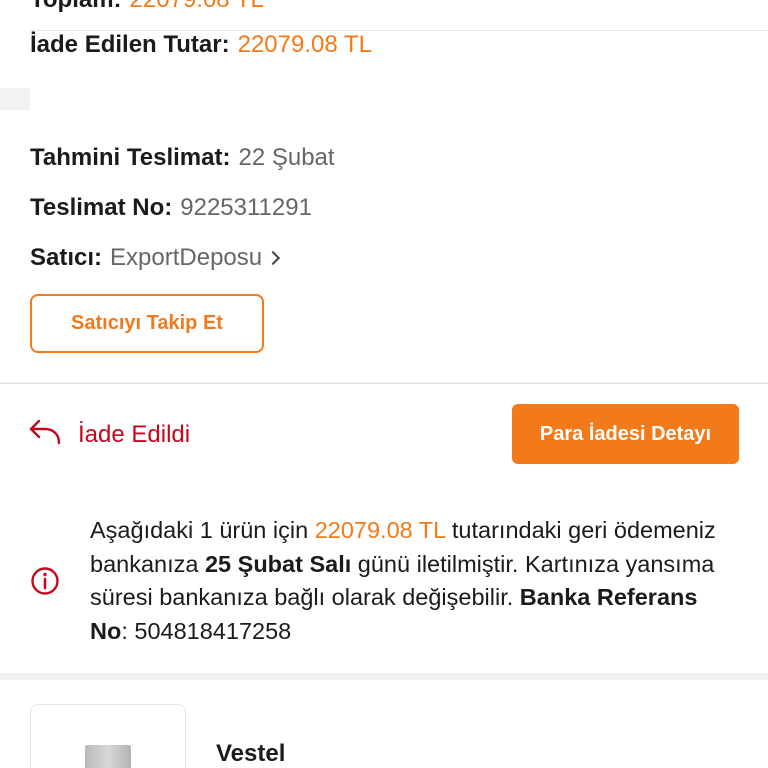 The height and width of the screenshot is (768, 768). What do you see at coordinates (273, 258) in the screenshot?
I see `chevron-right-icon` at bounding box center [273, 258].